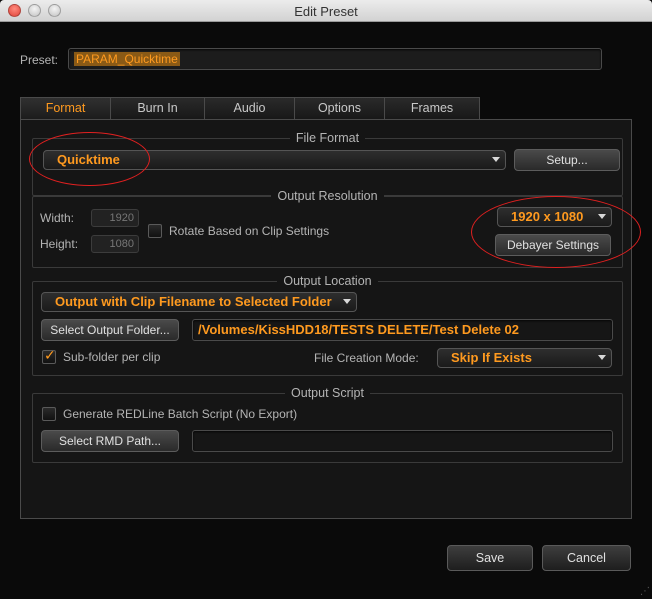  What do you see at coordinates (490, 558) in the screenshot?
I see `save-button: Save` at bounding box center [490, 558].